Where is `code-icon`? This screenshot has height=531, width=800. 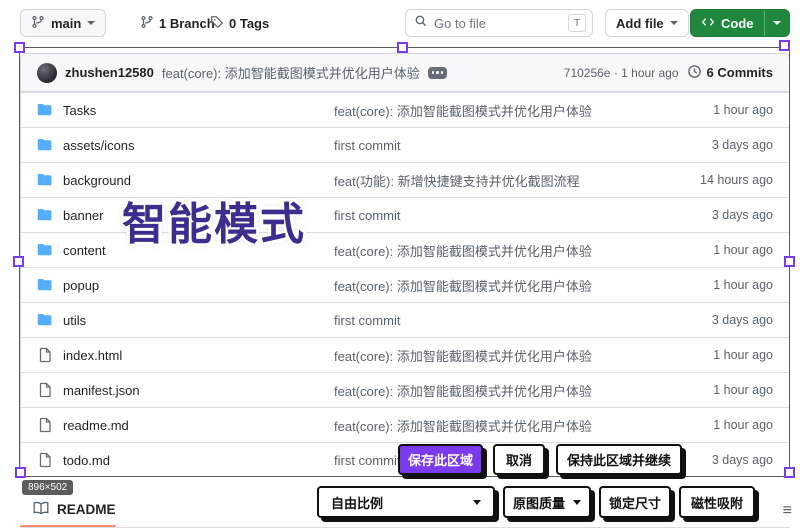
code-icon is located at coordinates (708, 23).